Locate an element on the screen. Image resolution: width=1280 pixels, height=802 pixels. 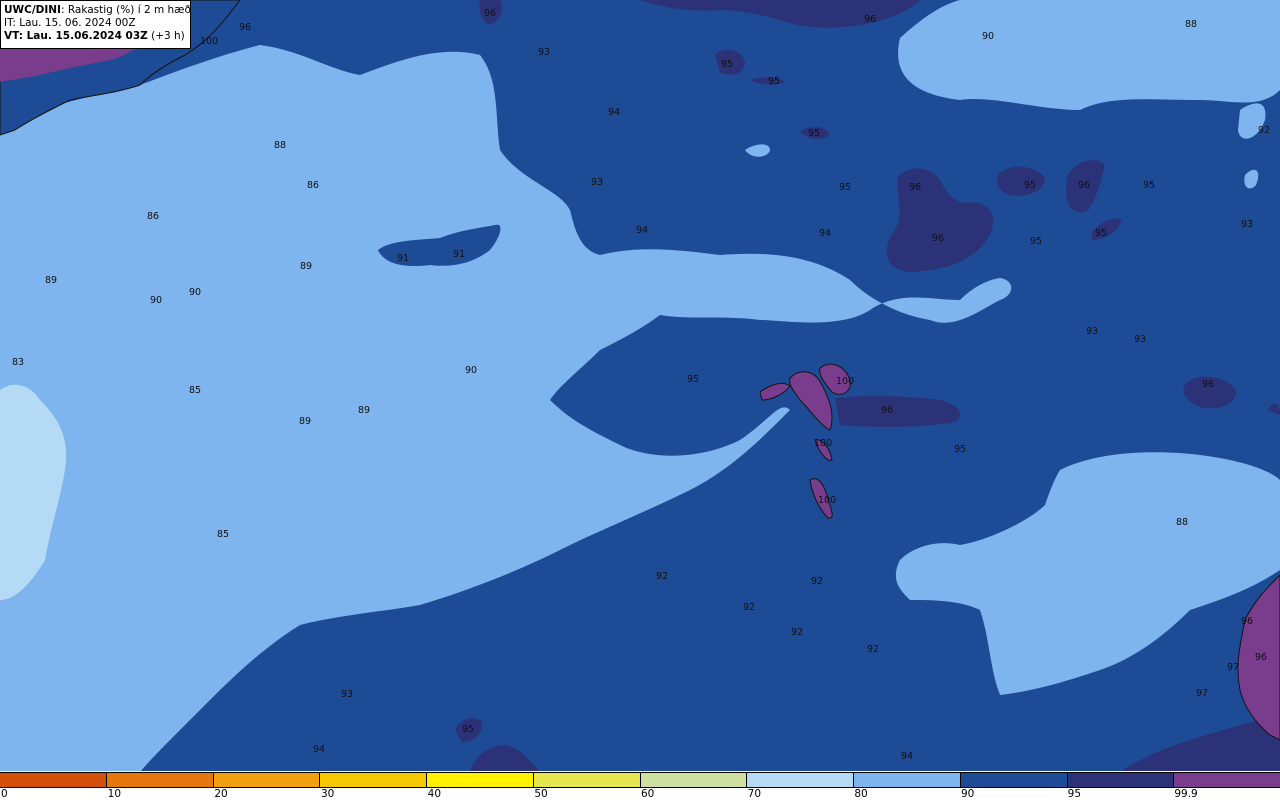
lead-time: (+3 h) is located at coordinates (166, 36).